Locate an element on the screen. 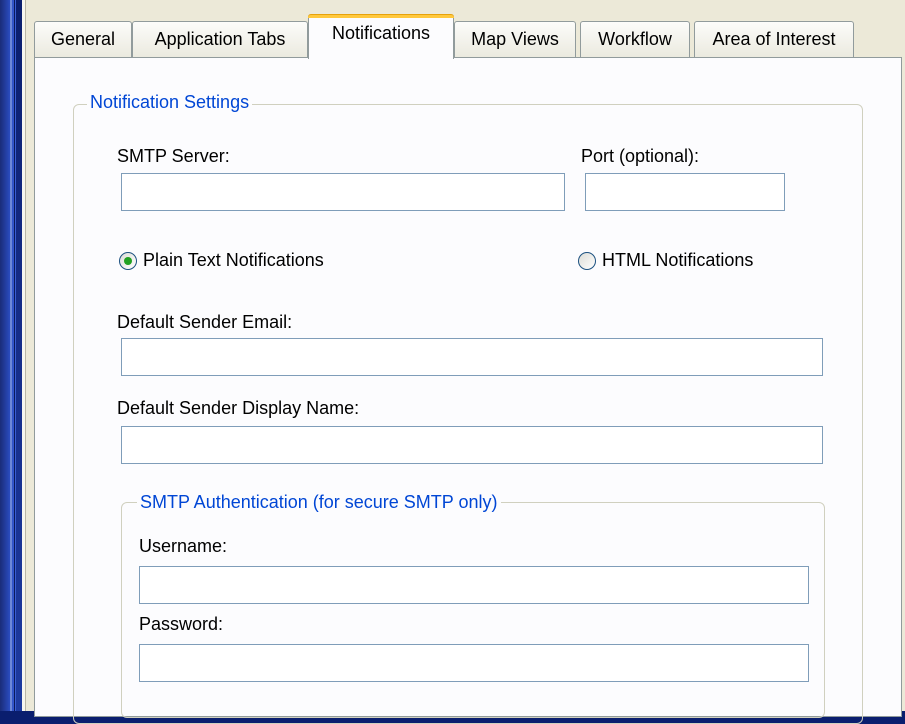 The image size is (905, 724). html-radio-label: HTML Notifications is located at coordinates (678, 260).